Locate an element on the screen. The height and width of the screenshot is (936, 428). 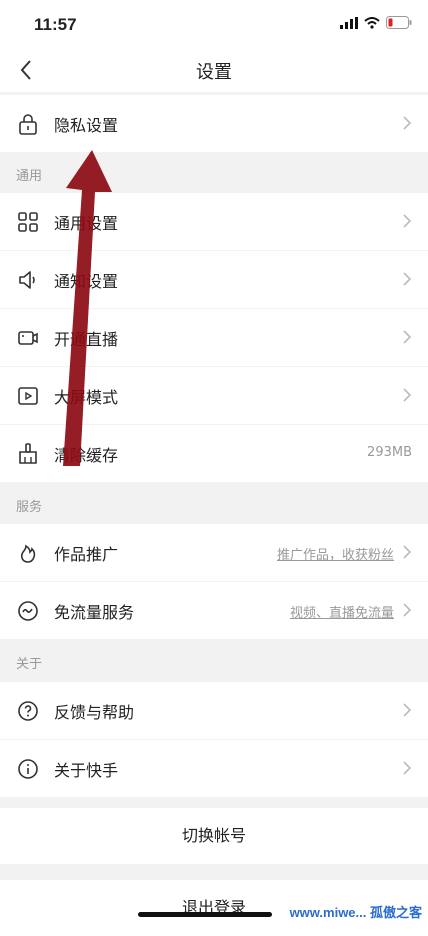
fire-icon is located at coordinates (28, 553).